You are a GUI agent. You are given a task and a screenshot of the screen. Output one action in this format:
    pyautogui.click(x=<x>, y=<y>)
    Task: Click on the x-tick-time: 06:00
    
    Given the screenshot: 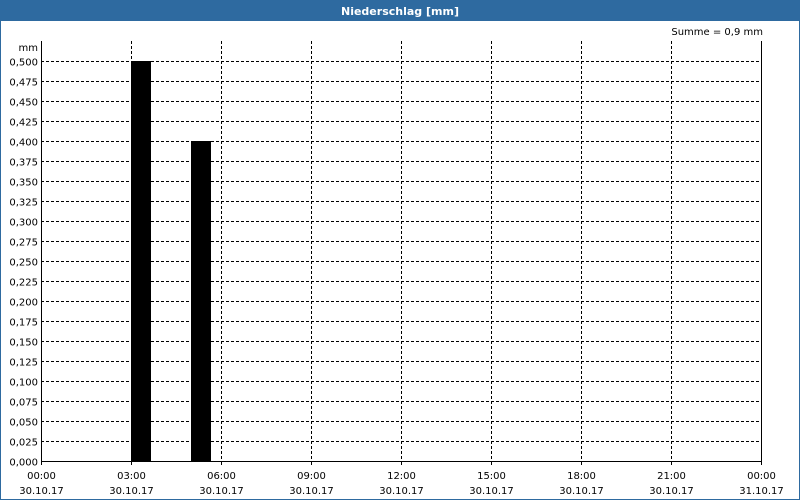 What is the action you would take?
    pyautogui.click(x=221, y=476)
    